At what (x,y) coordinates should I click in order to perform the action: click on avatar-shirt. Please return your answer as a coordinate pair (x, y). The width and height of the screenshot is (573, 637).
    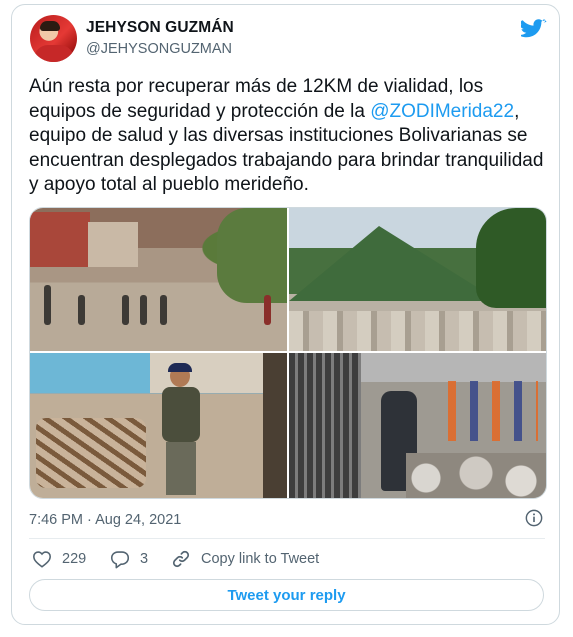
    Looking at the image, I should click on (54, 53).